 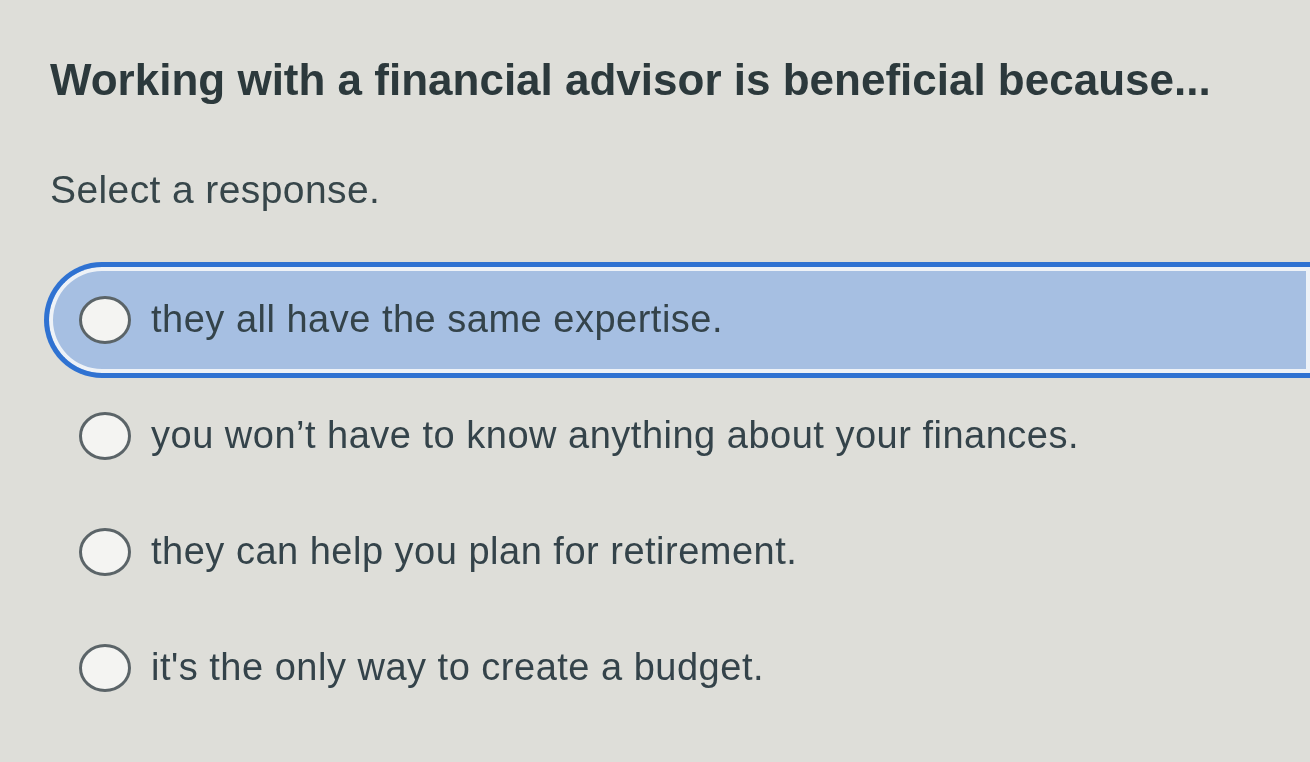 What do you see at coordinates (677, 551) in the screenshot?
I see `answer-option: they can help you plan for retirement.` at bounding box center [677, 551].